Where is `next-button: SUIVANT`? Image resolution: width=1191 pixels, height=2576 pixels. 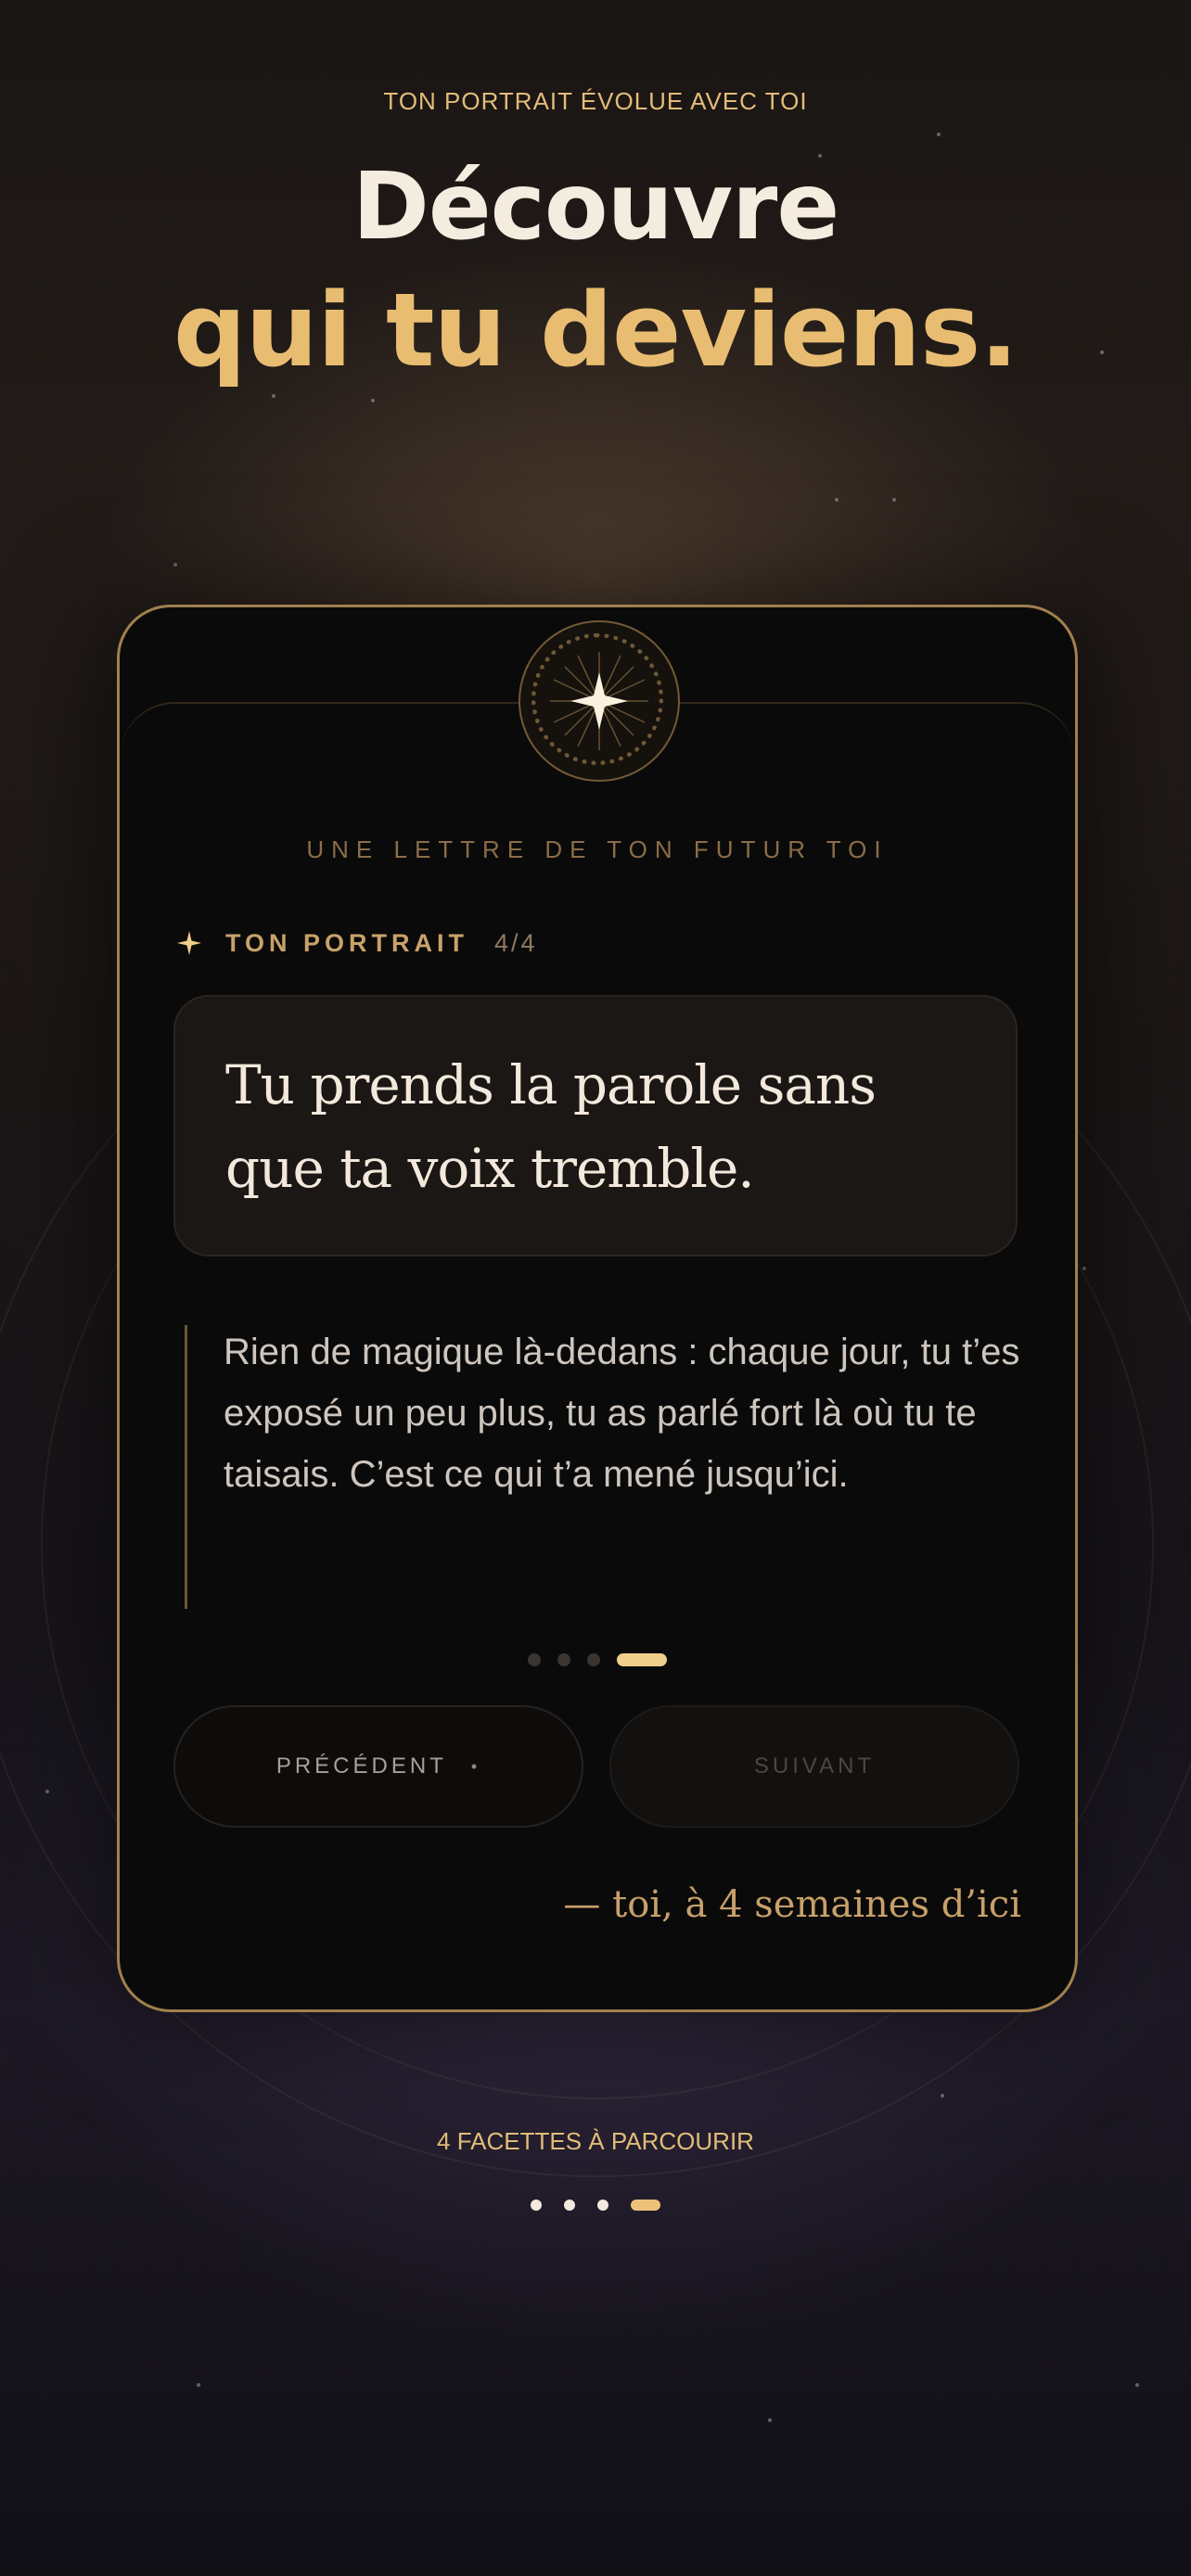
next-button: SUIVANT is located at coordinates (814, 1766).